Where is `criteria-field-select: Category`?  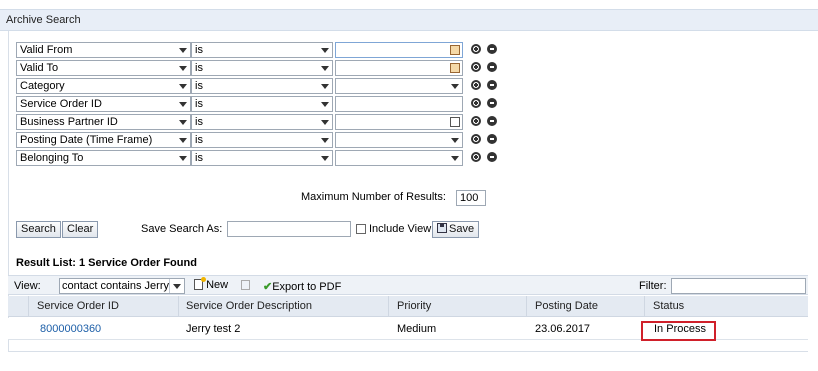
criteria-field-select: Category is located at coordinates (103, 86).